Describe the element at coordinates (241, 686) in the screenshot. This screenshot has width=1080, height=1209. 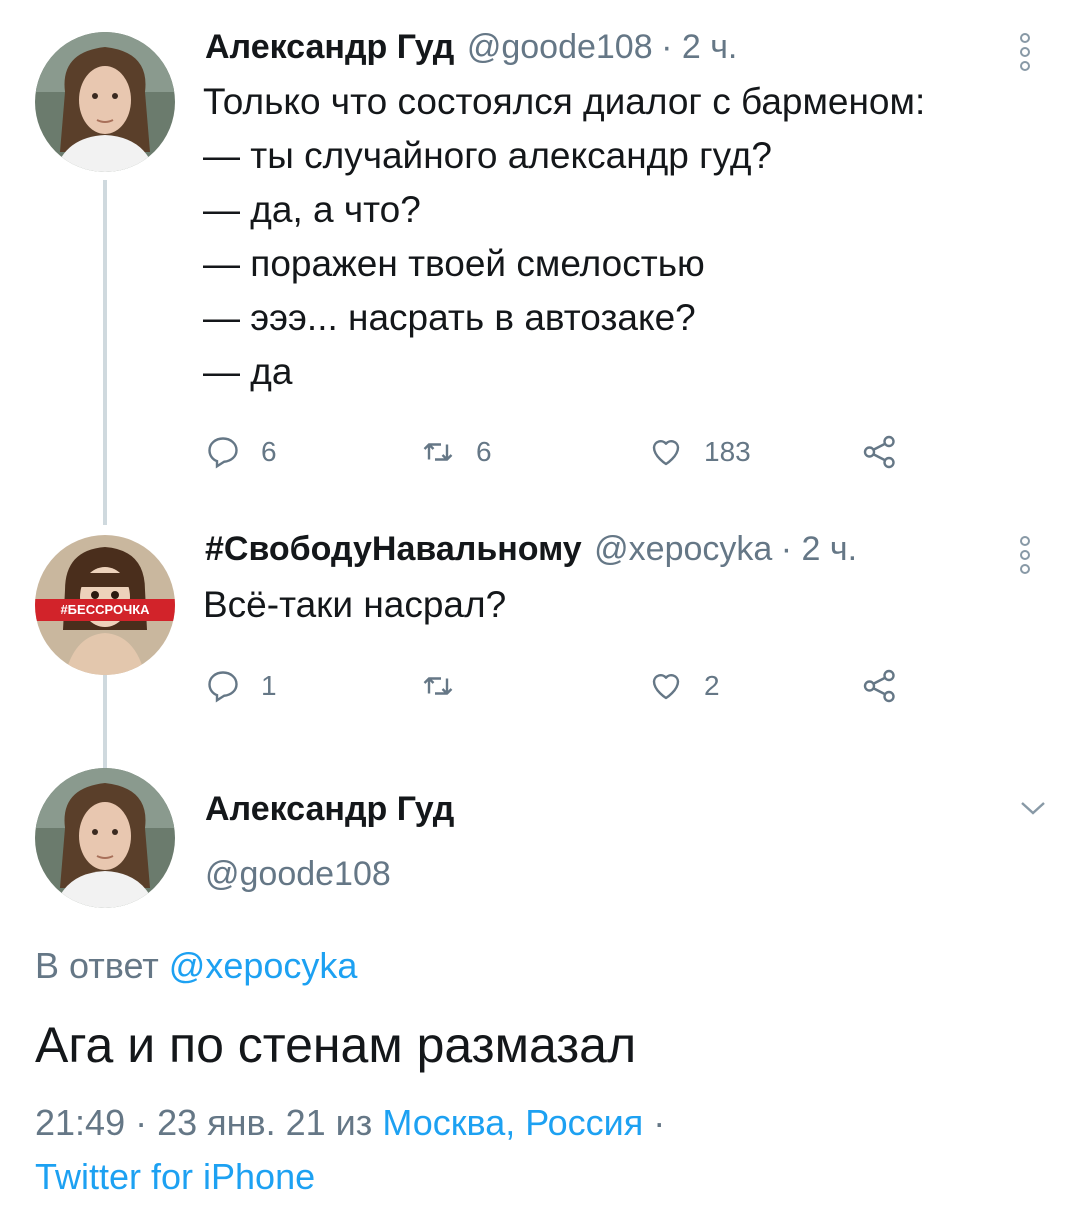
I see `reply-button: 1` at that location.